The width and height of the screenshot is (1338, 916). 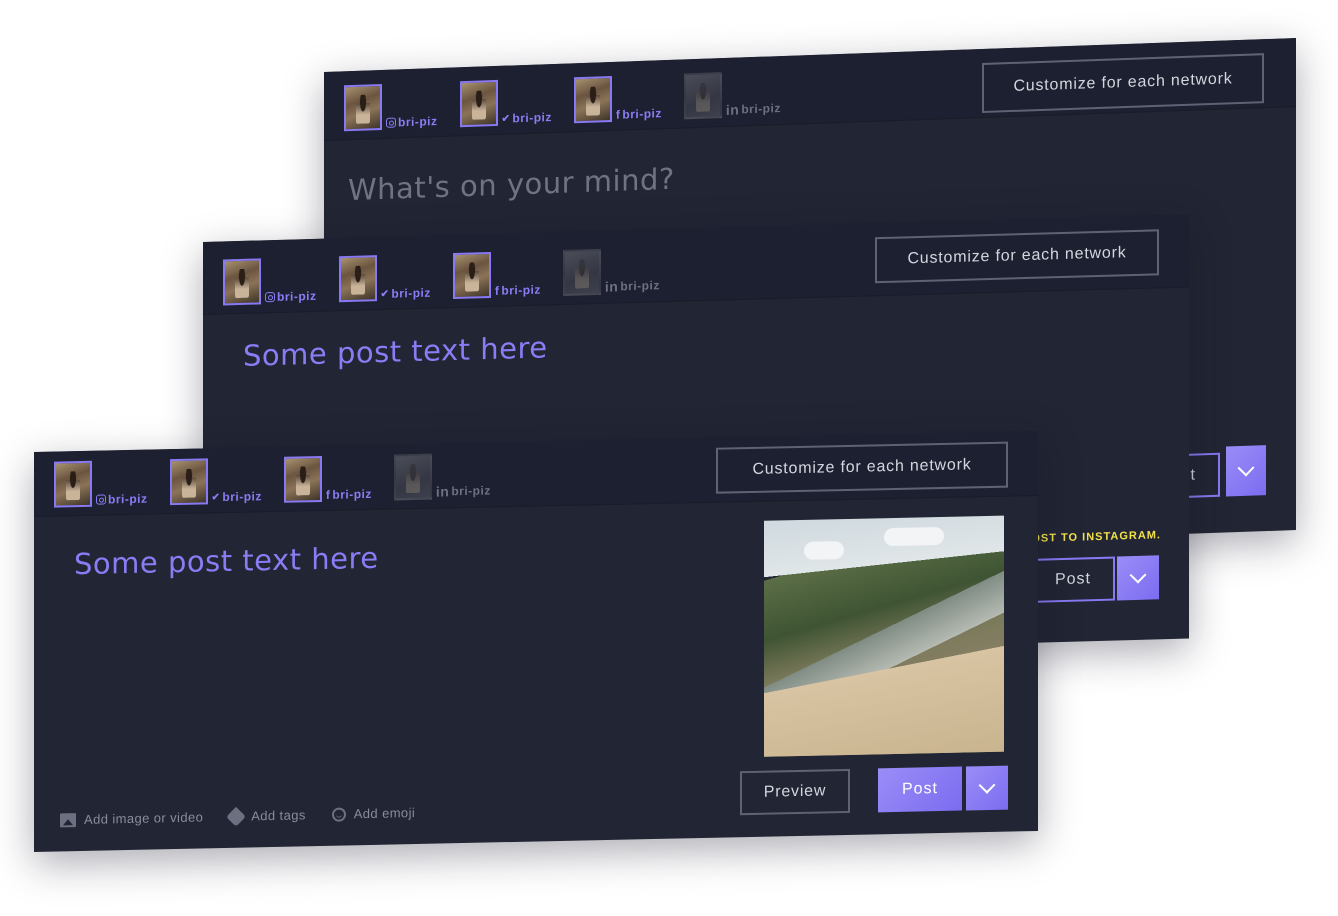 I want to click on add-emoji-label: Add emoji, so click(x=384, y=813).